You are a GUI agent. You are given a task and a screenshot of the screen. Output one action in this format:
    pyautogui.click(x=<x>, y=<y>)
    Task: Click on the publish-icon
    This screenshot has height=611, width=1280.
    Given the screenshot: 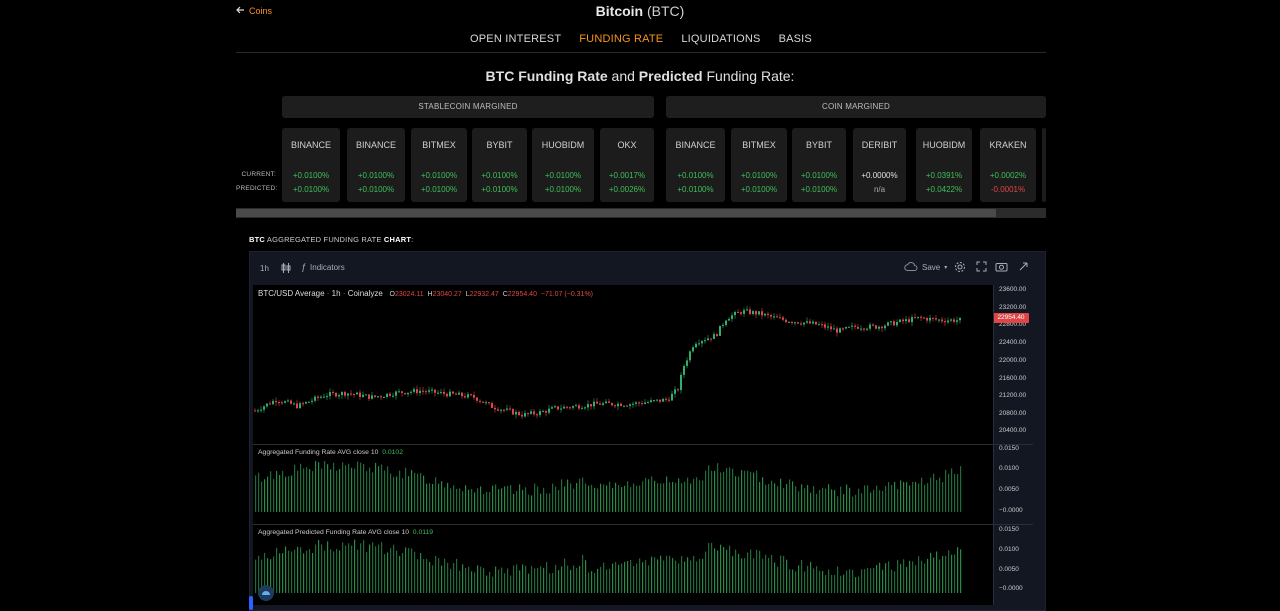 What is the action you would take?
    pyautogui.click(x=1023, y=267)
    